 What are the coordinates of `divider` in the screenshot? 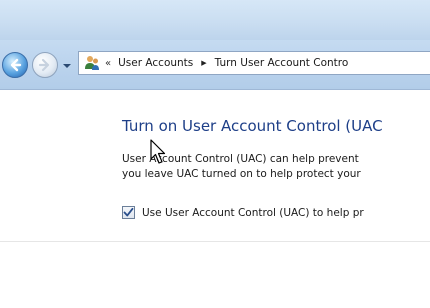 It's located at (215, 241).